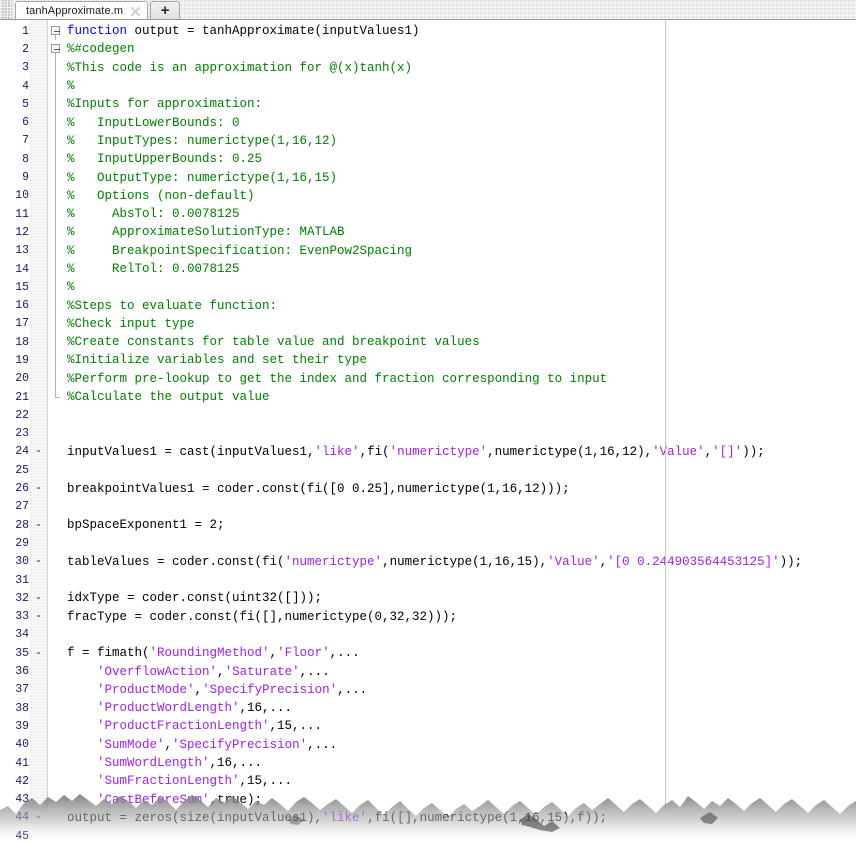  Describe the element at coordinates (82, 10) in the screenshot. I see `tab-tanhapproximate: tanhApproximate.m` at that location.